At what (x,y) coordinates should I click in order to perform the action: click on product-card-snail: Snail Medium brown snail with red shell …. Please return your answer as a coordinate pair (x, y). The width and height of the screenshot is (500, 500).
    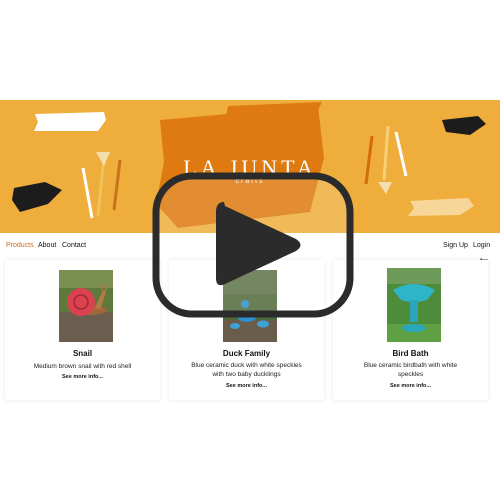
    Looking at the image, I should click on (82, 330).